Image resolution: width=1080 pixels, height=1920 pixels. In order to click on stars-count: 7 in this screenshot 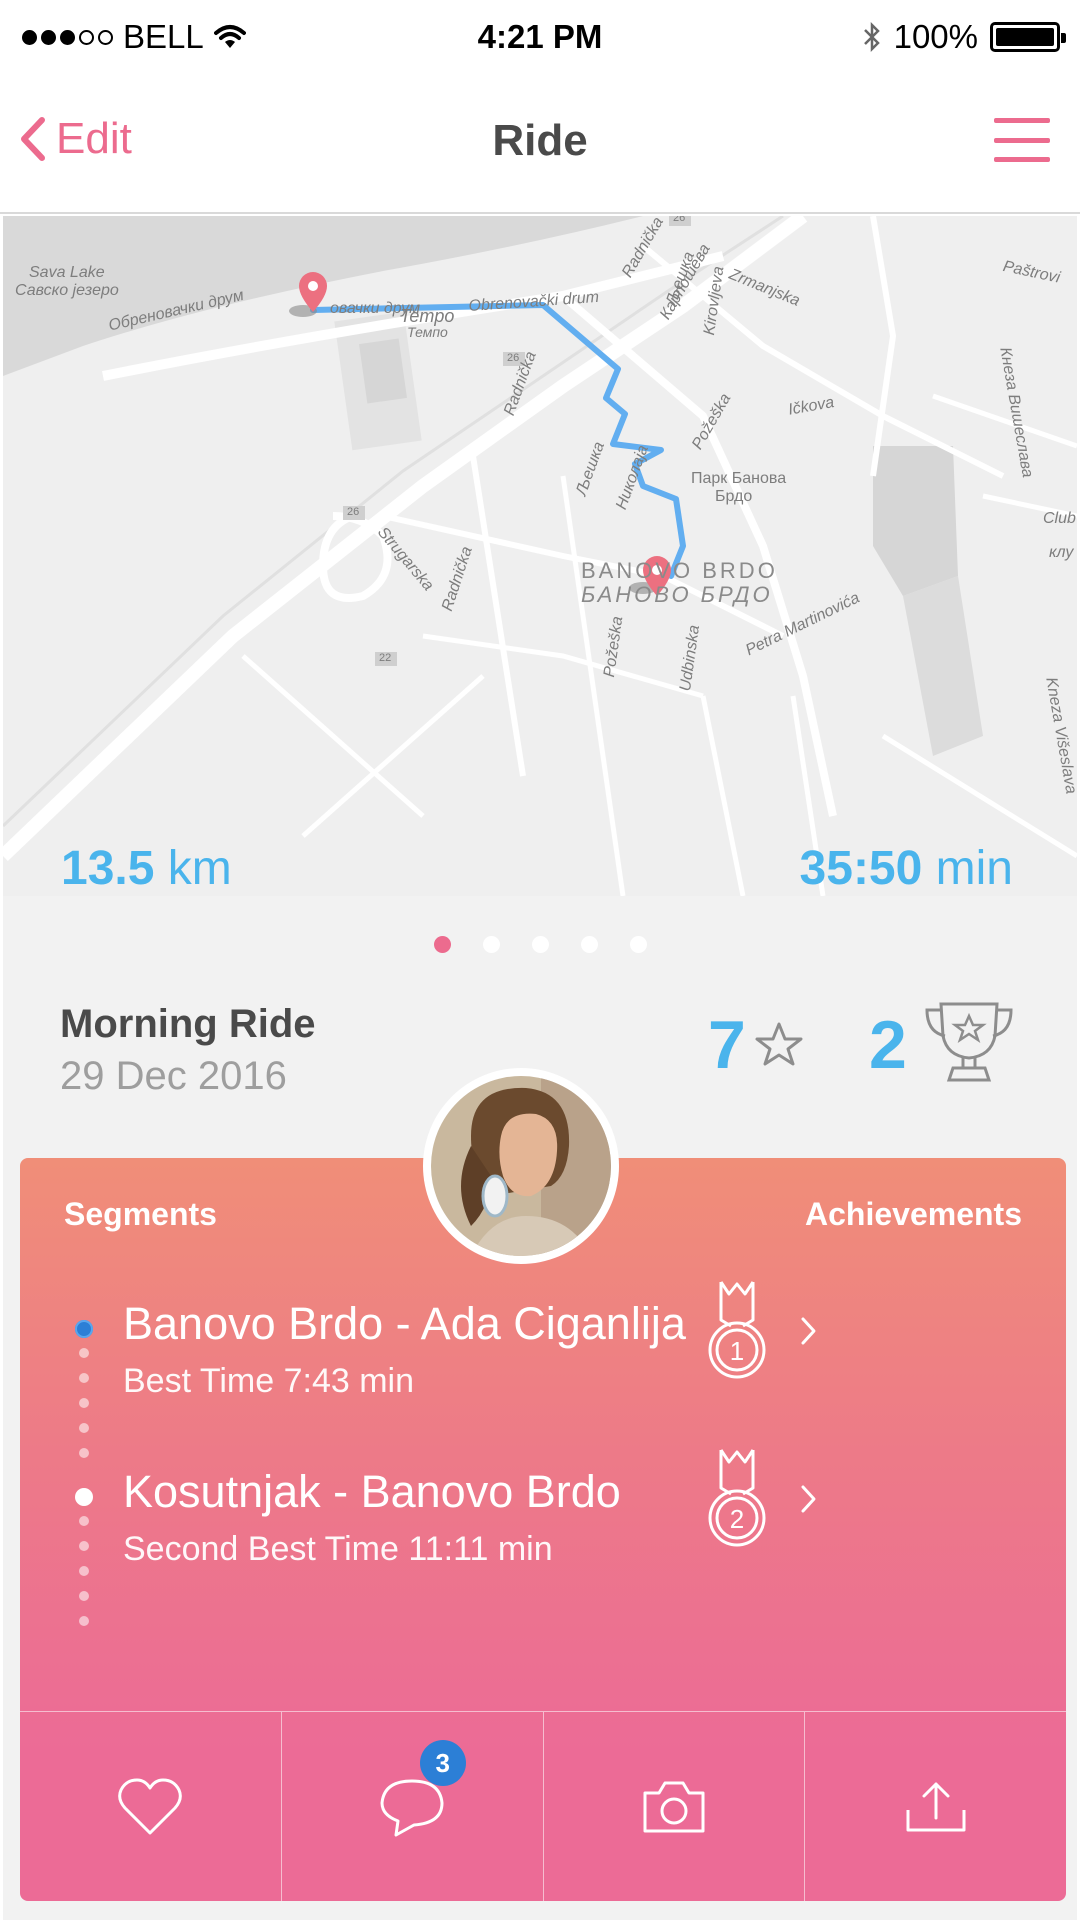, I will do `click(727, 1045)`.